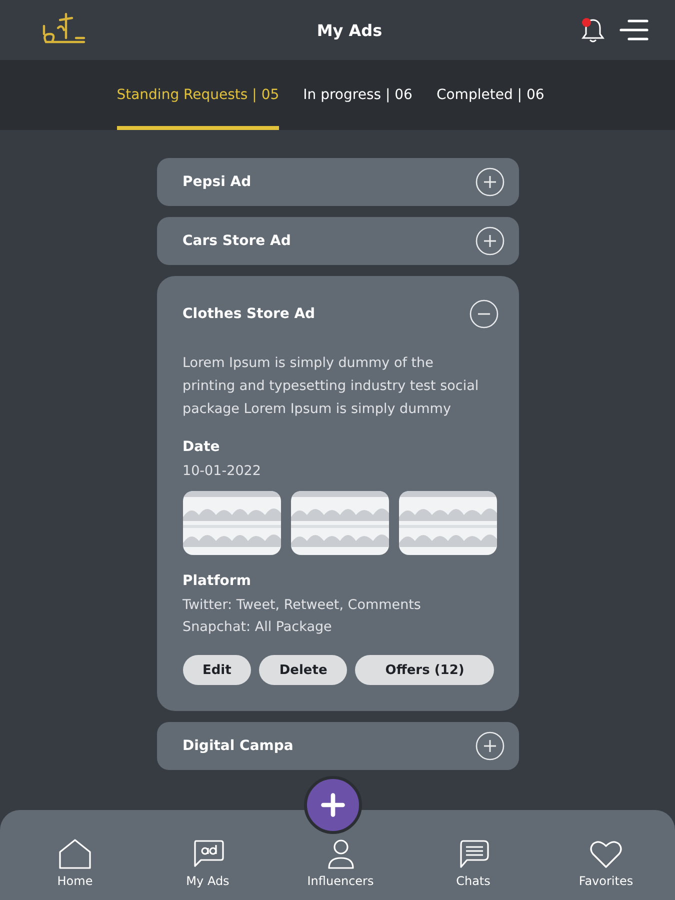  I want to click on nav-label: Favorites, so click(606, 881).